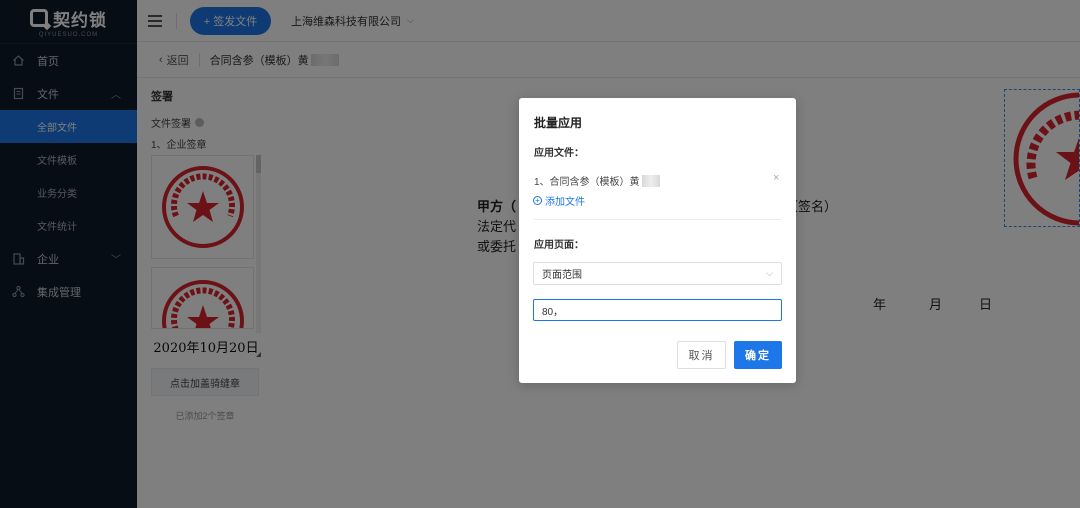 This screenshot has width=1080, height=508. Describe the element at coordinates (559, 245) in the screenshot. I see `apply-pages-label: 应用页面：` at that location.